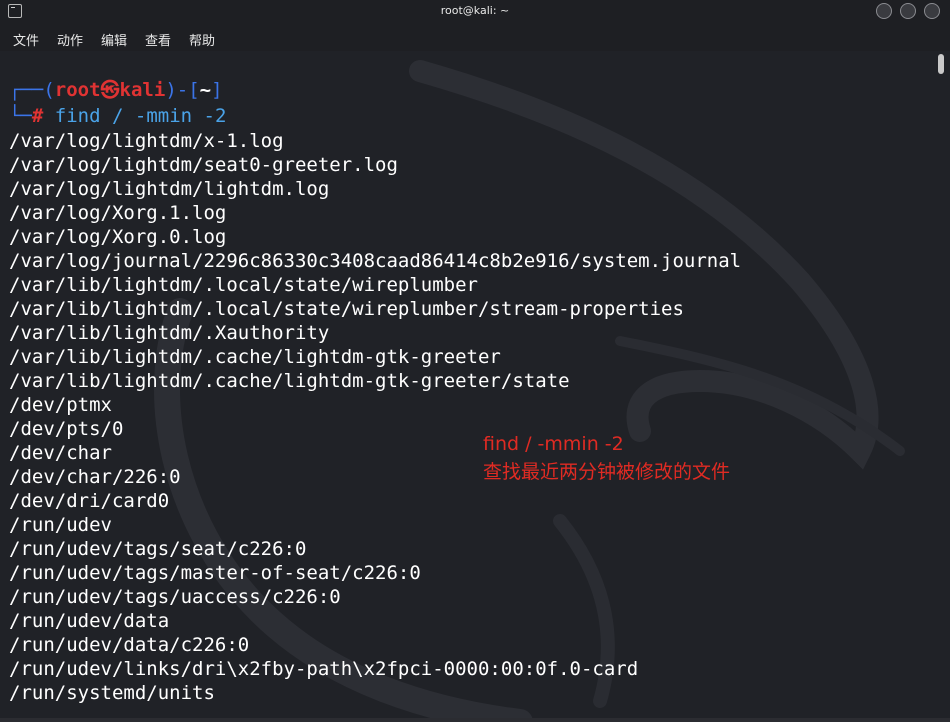 This screenshot has width=950, height=722. Describe the element at coordinates (37, 116) in the screenshot. I see `prompt-hash: #` at that location.